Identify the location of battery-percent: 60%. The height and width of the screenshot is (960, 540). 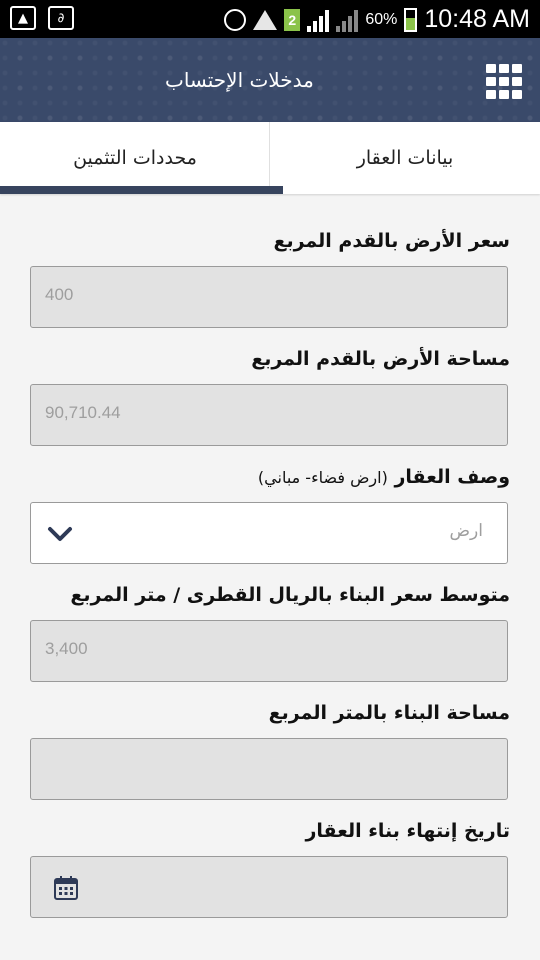
(381, 19).